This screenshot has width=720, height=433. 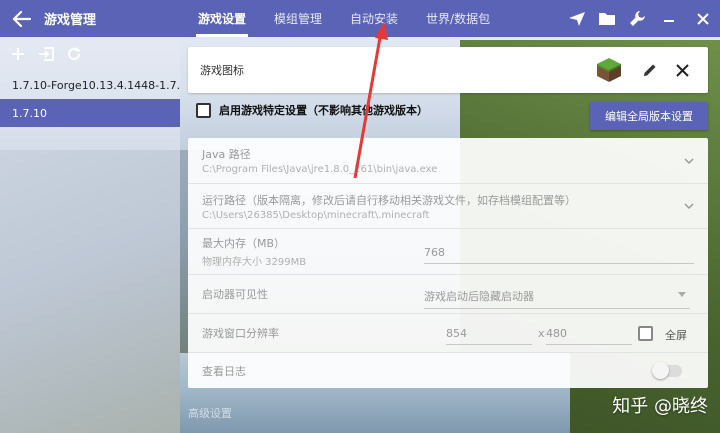 I want to click on dropdown-arrow-icon, so click(x=682, y=294).